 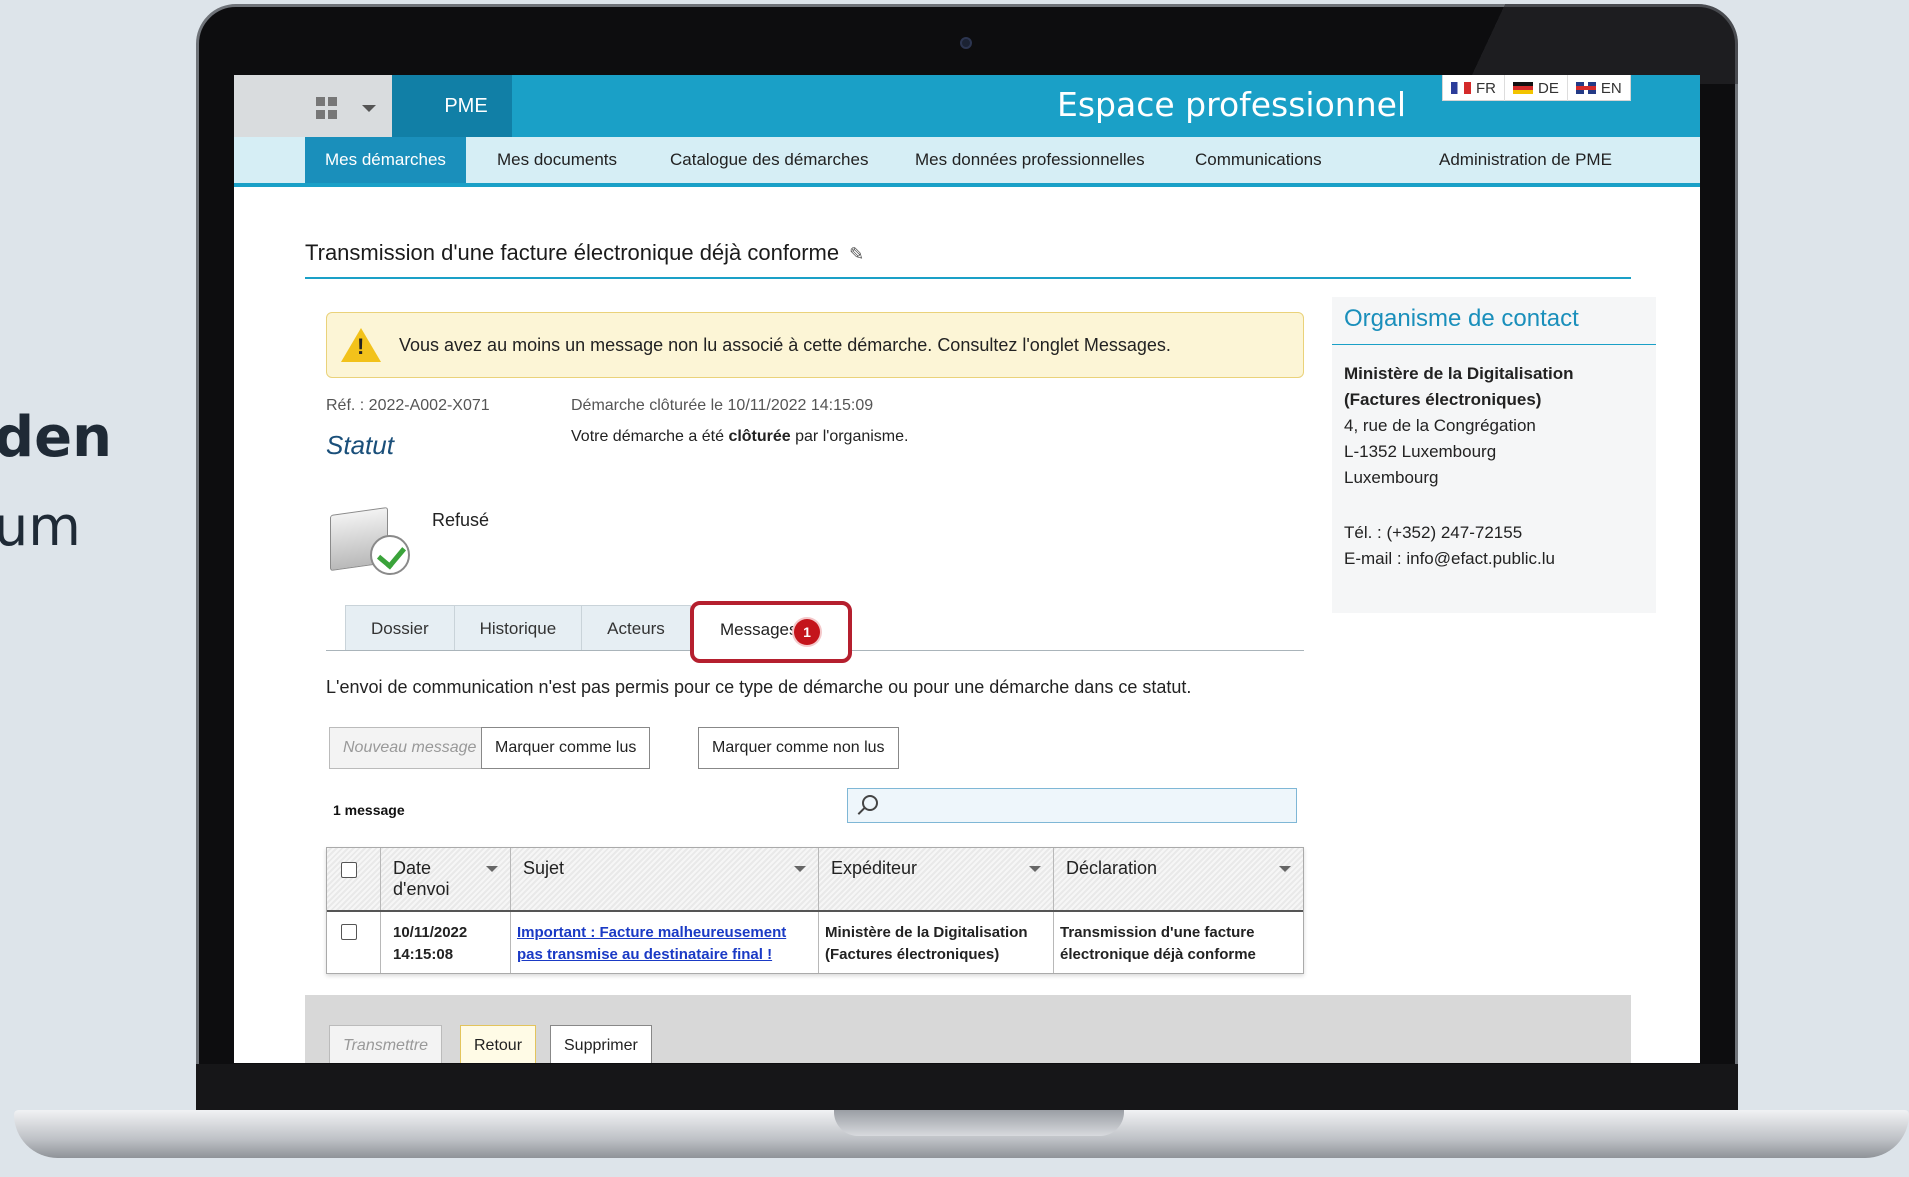 What do you see at coordinates (369, 108) in the screenshot?
I see `chevron-down-icon` at bounding box center [369, 108].